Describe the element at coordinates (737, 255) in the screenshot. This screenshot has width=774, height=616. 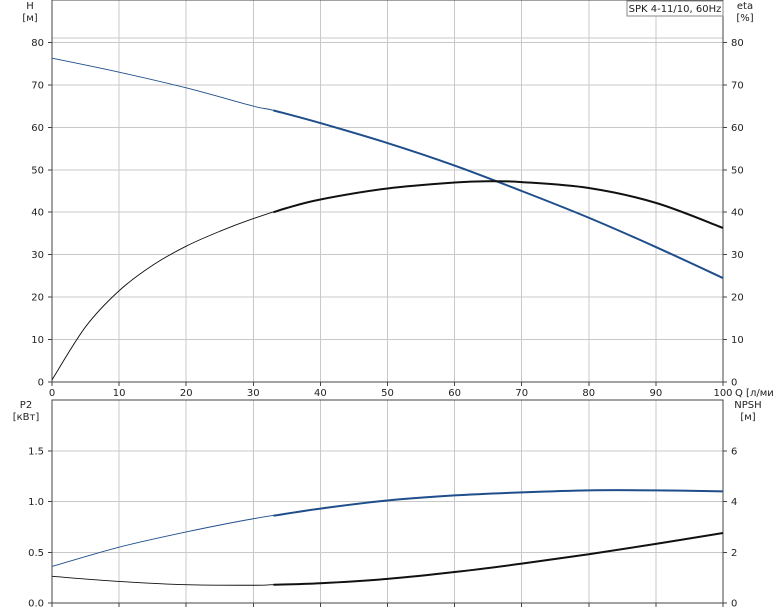
I see `y-tick-label-right: 30` at that location.